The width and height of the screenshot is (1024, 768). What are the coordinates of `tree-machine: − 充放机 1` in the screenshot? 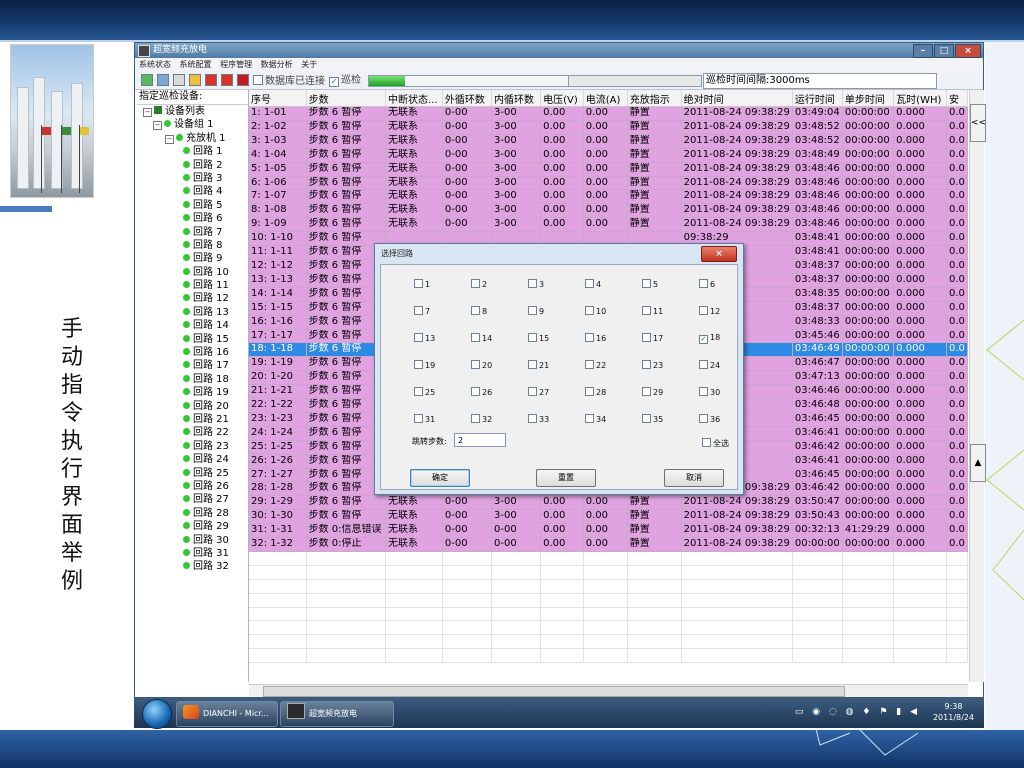 It's located at (192, 138).